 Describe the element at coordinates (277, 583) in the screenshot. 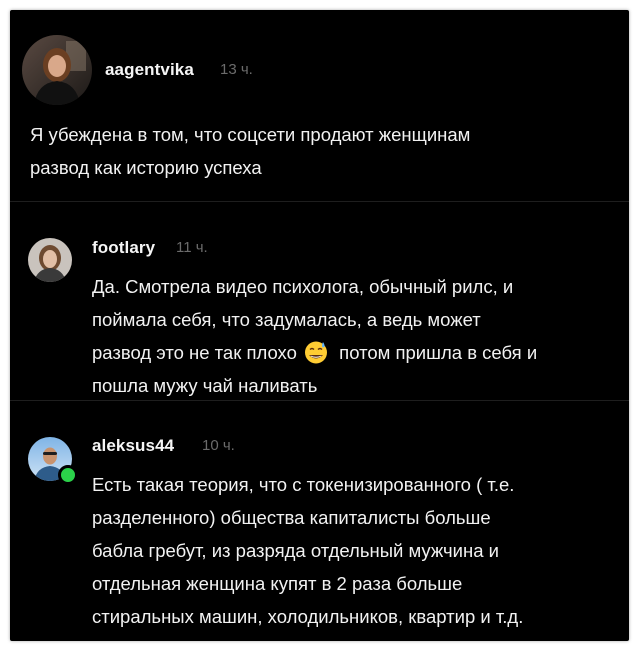

I see `comment-line: отдельная женщина купят в 2 раза больше` at that location.